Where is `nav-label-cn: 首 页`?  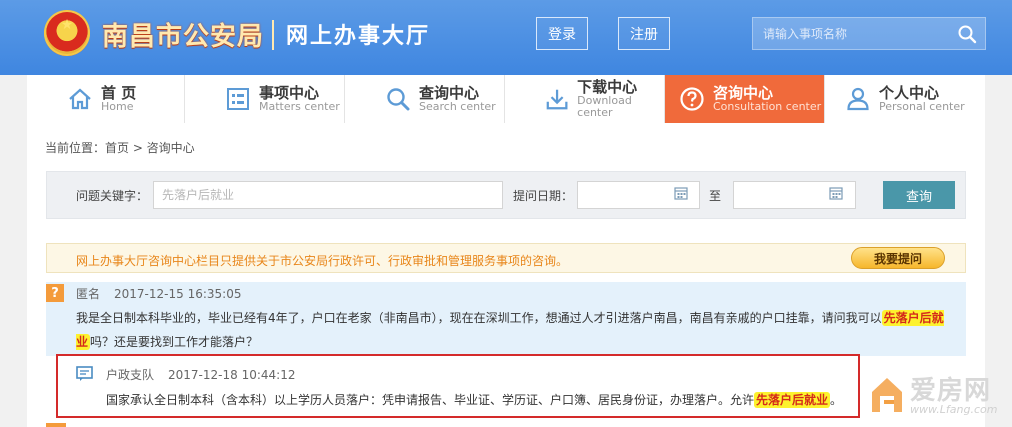
nav-label-cn: 首 页 is located at coordinates (119, 92).